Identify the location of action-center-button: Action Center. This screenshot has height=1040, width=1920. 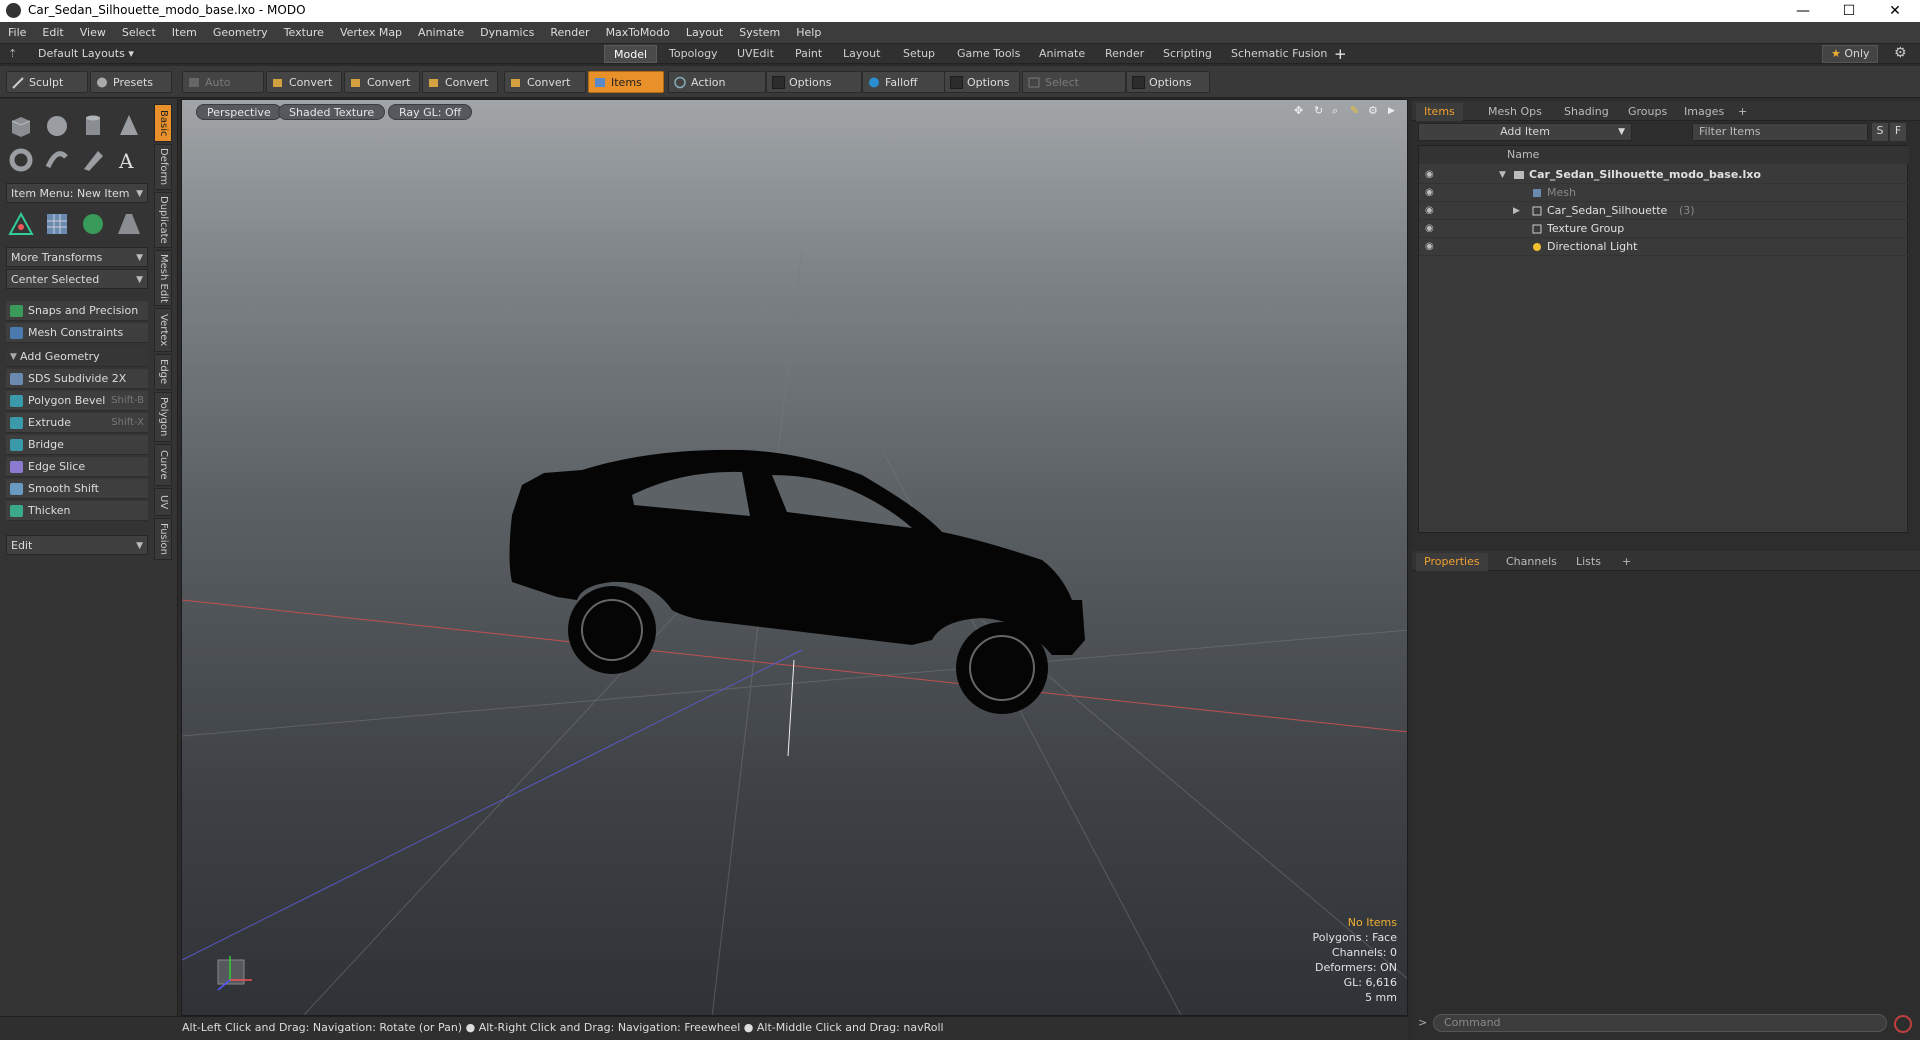
(717, 91).